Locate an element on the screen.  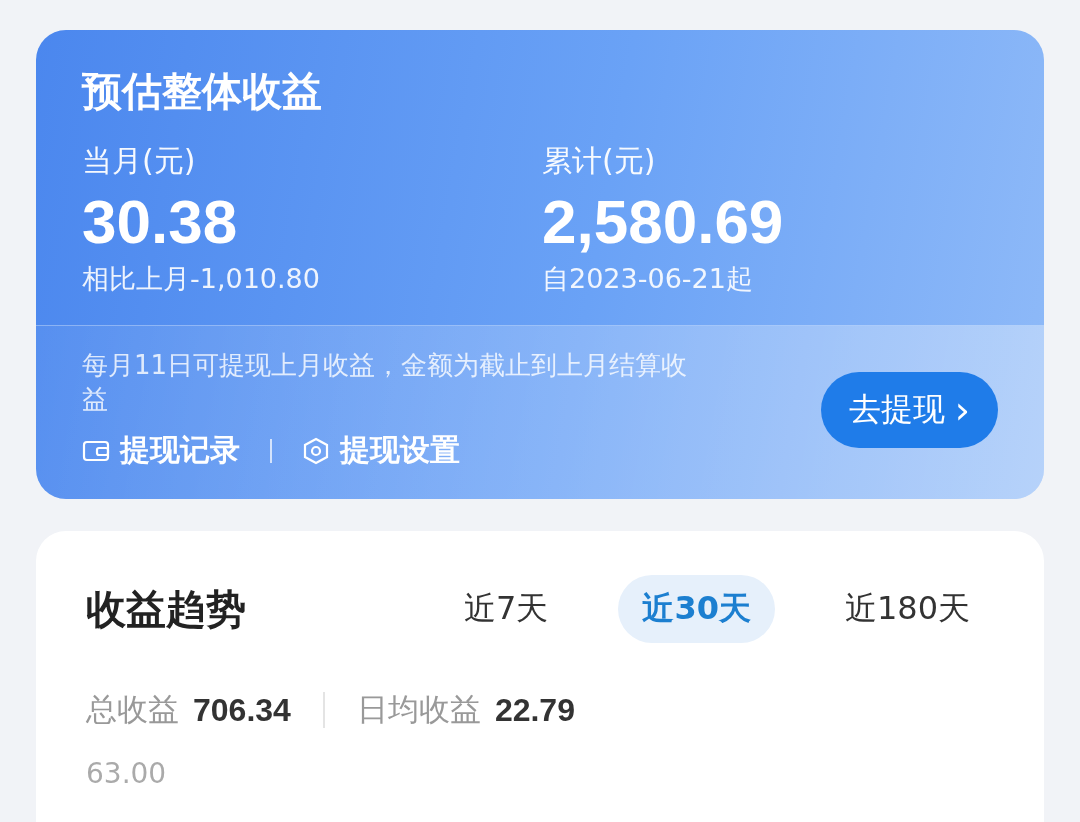
stat-note: 自2023-06-21起 is located at coordinates (648, 279).